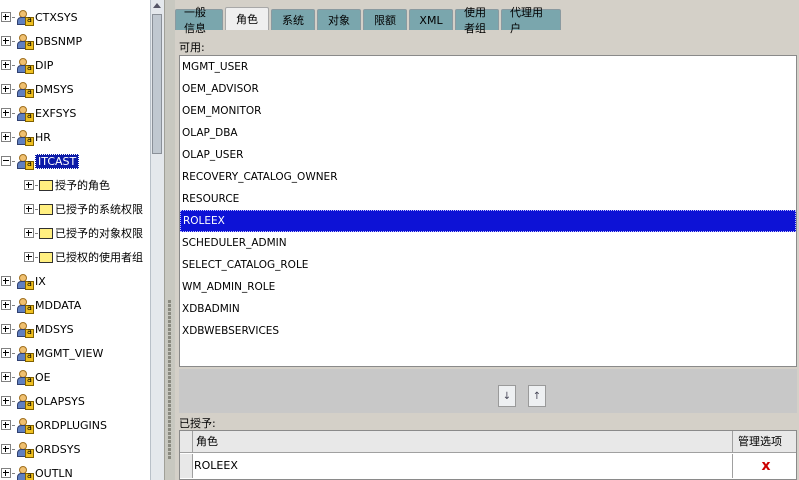 Image resolution: width=799 pixels, height=480 pixels. I want to click on tree-node-category: 已授权的使用者组, so click(75, 257).